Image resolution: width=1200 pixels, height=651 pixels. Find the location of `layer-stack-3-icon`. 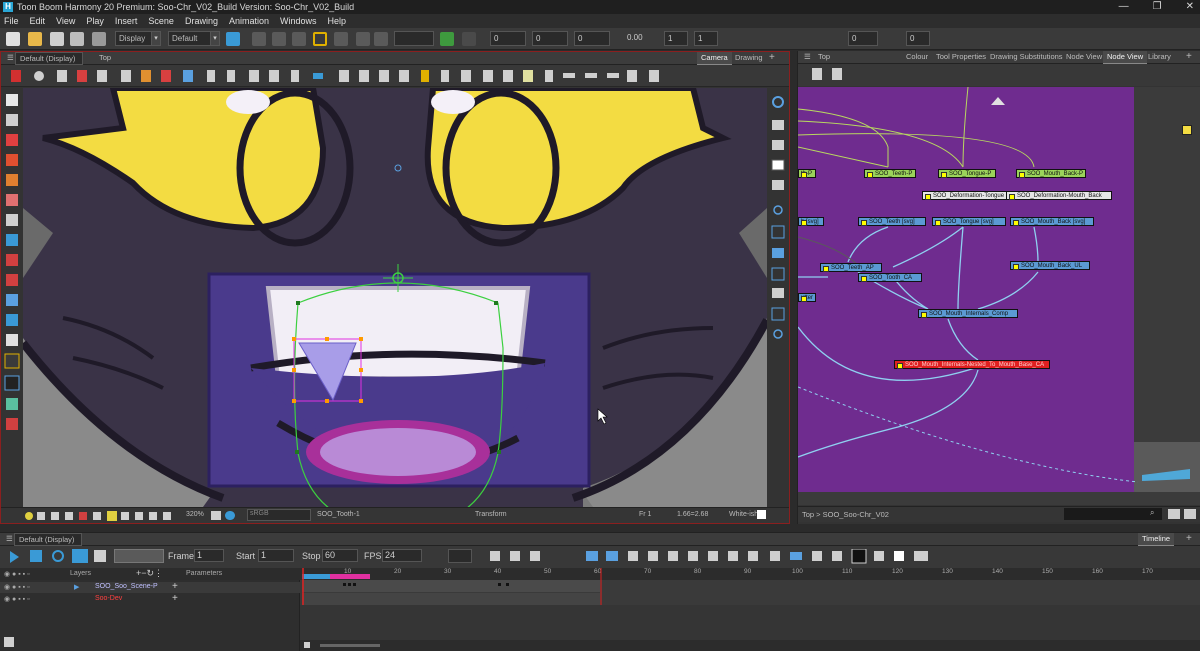

layer-stack-3-icon is located at coordinates (778, 165).